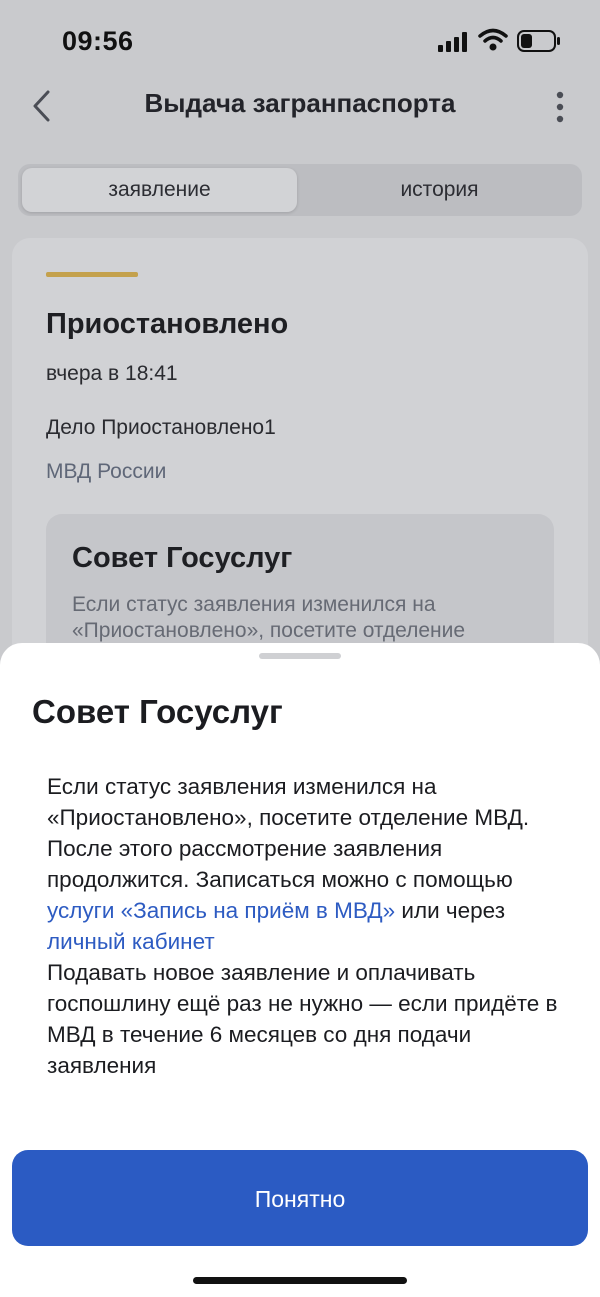 This screenshot has height=1297, width=600. I want to click on tabs-segmented-control: заявление история, so click(300, 190).